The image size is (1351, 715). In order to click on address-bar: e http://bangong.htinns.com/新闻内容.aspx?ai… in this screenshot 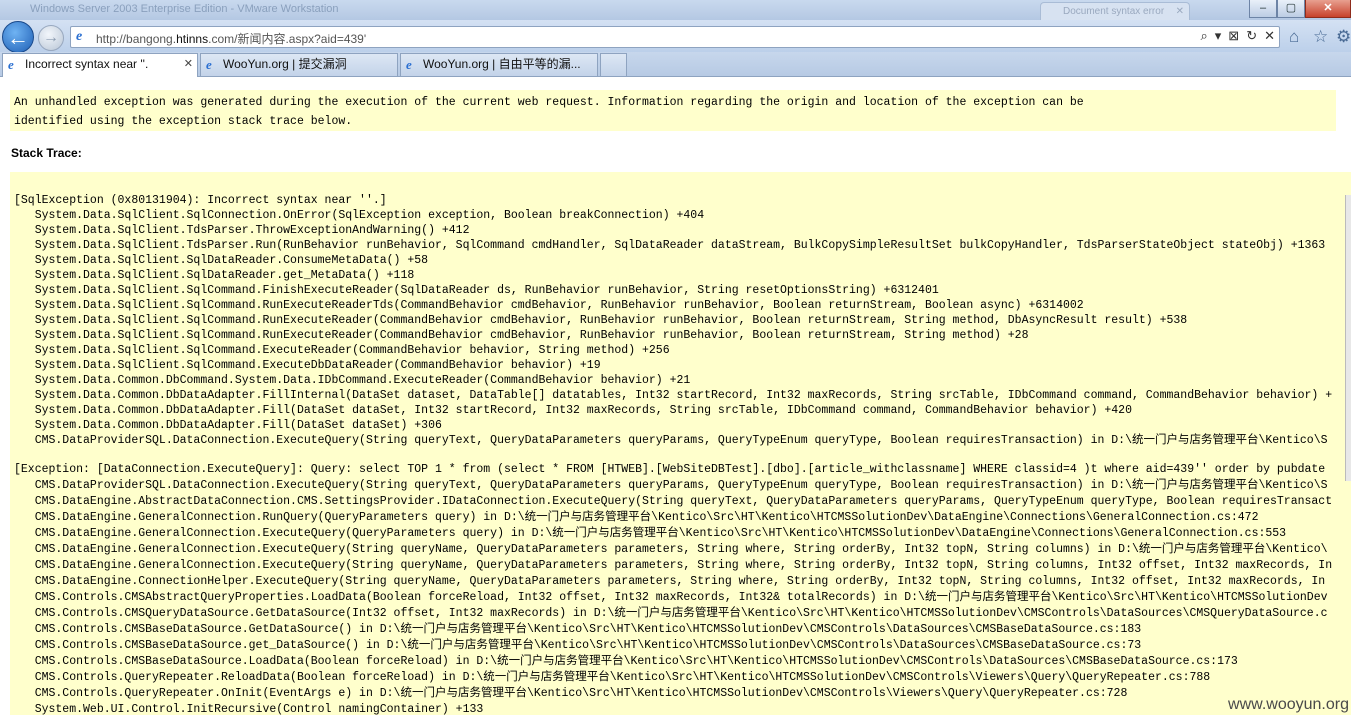, I will do `click(675, 37)`.